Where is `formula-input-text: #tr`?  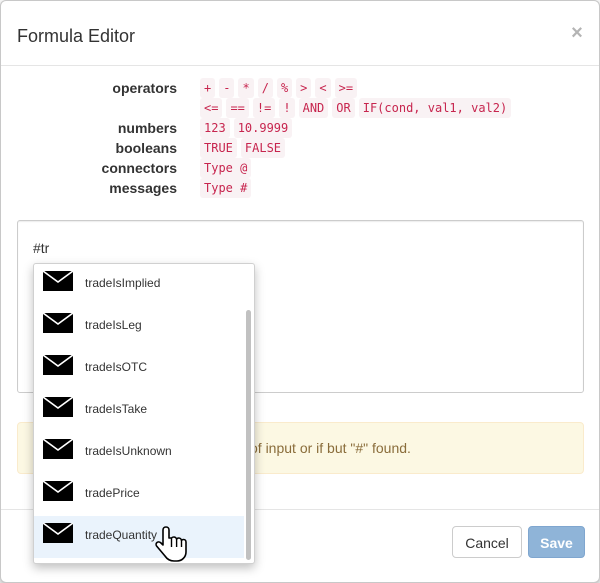
formula-input-text: #tr is located at coordinates (41, 248).